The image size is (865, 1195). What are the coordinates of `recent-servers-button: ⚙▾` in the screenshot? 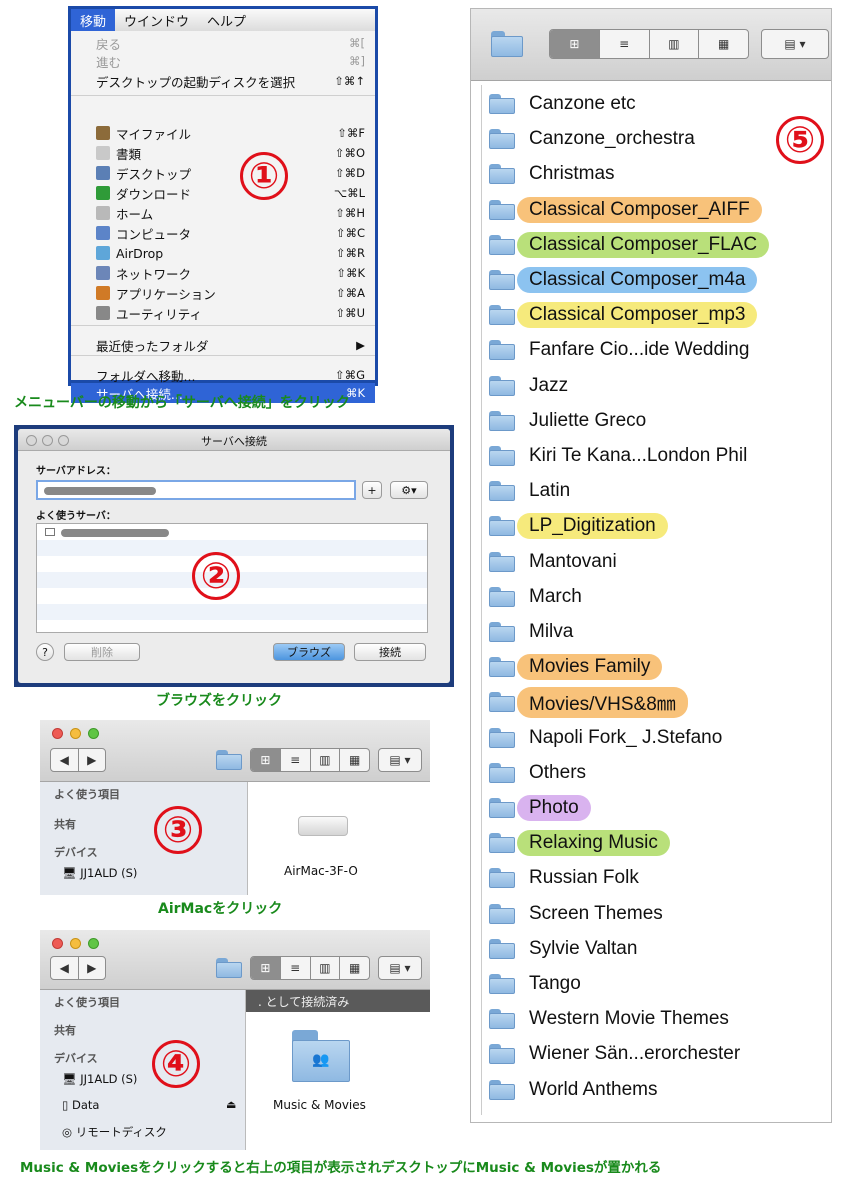 It's located at (409, 490).